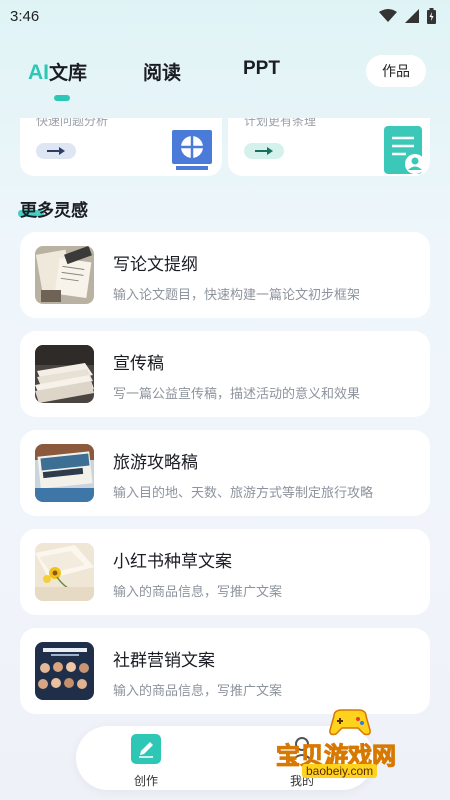 This screenshot has height=800, width=450. What do you see at coordinates (225, 473) in the screenshot?
I see `card-travel-guide: 旅游攻略稿 输入目的地、天数、旅游方式等制定旅行攻略` at bounding box center [225, 473].